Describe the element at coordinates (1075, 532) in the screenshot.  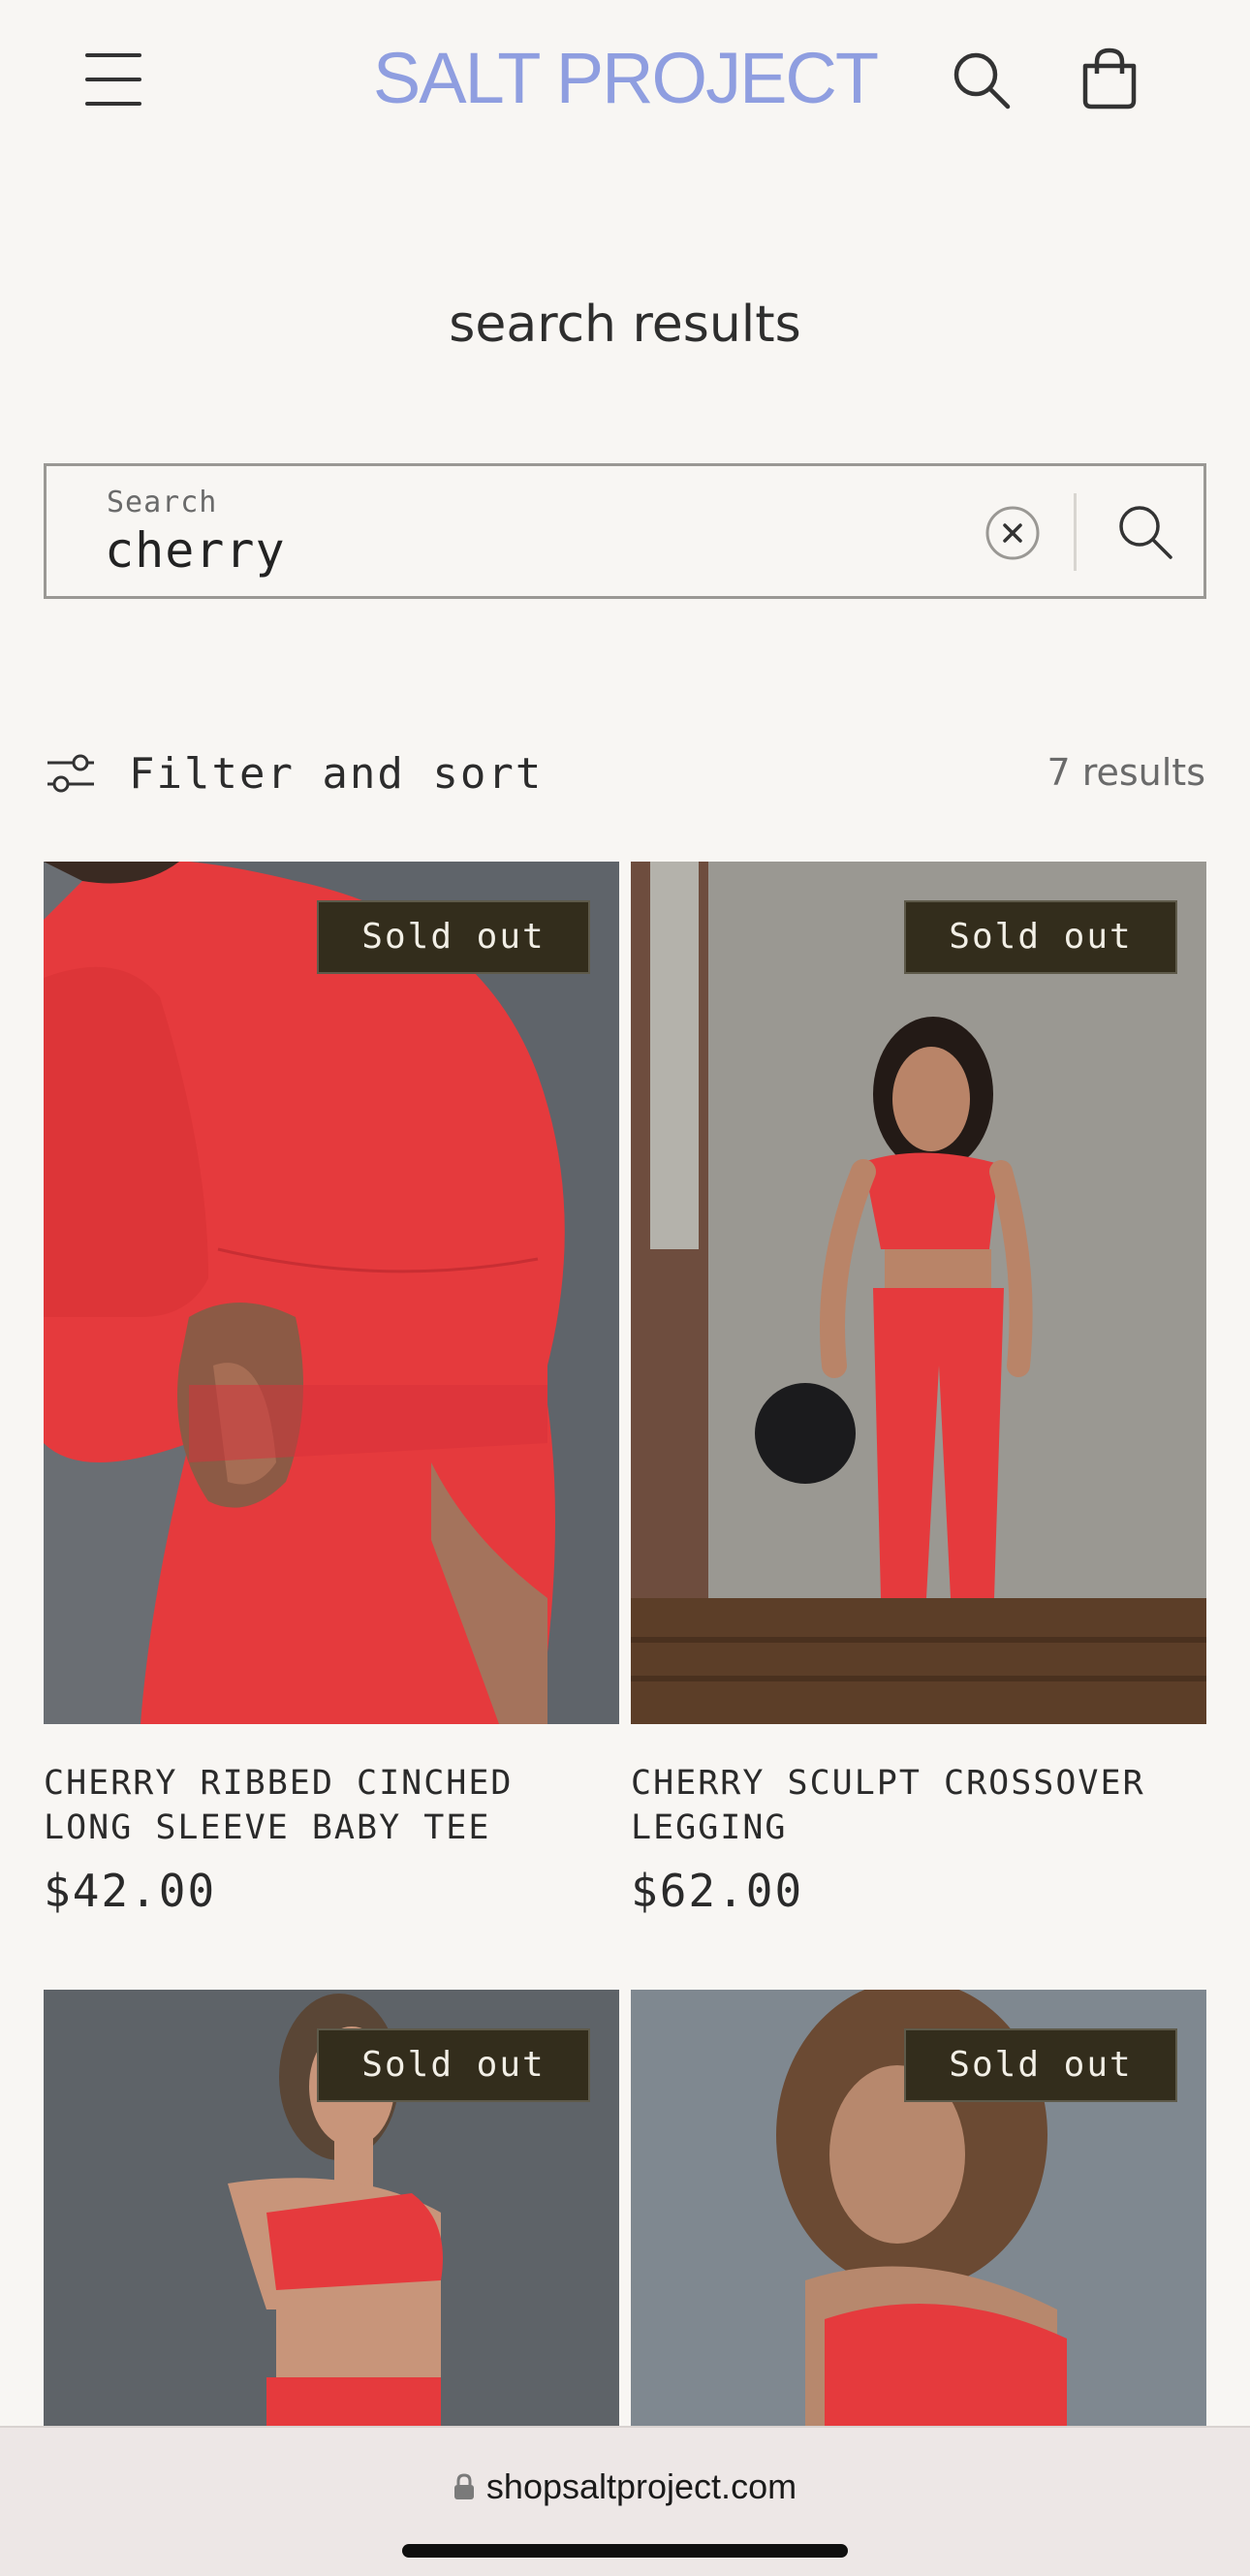
I see `search-divider` at that location.